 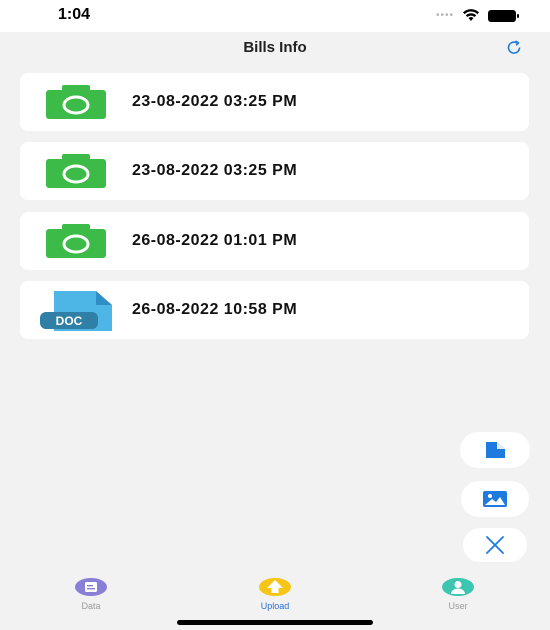 I want to click on upload-document-button, so click(x=495, y=450).